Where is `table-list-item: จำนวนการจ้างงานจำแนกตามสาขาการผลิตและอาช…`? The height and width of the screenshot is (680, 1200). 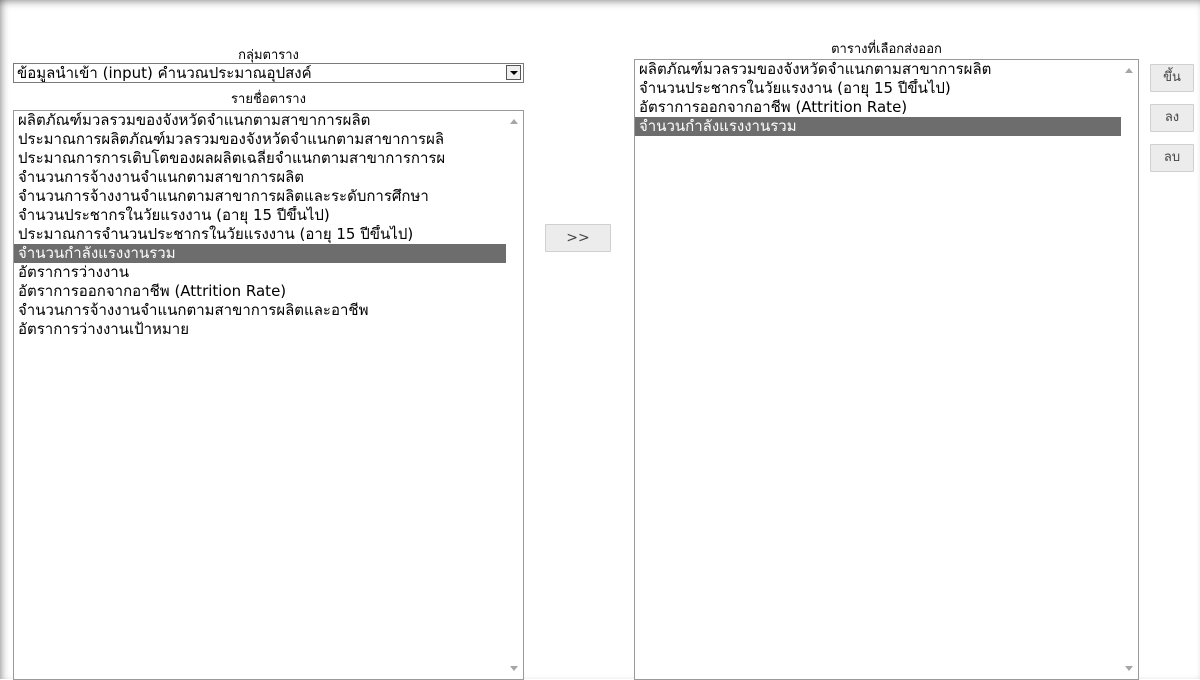
table-list-item: จำนวนการจ้างงานจำแนกตามสาขาการผลิตและอาช… is located at coordinates (268, 310).